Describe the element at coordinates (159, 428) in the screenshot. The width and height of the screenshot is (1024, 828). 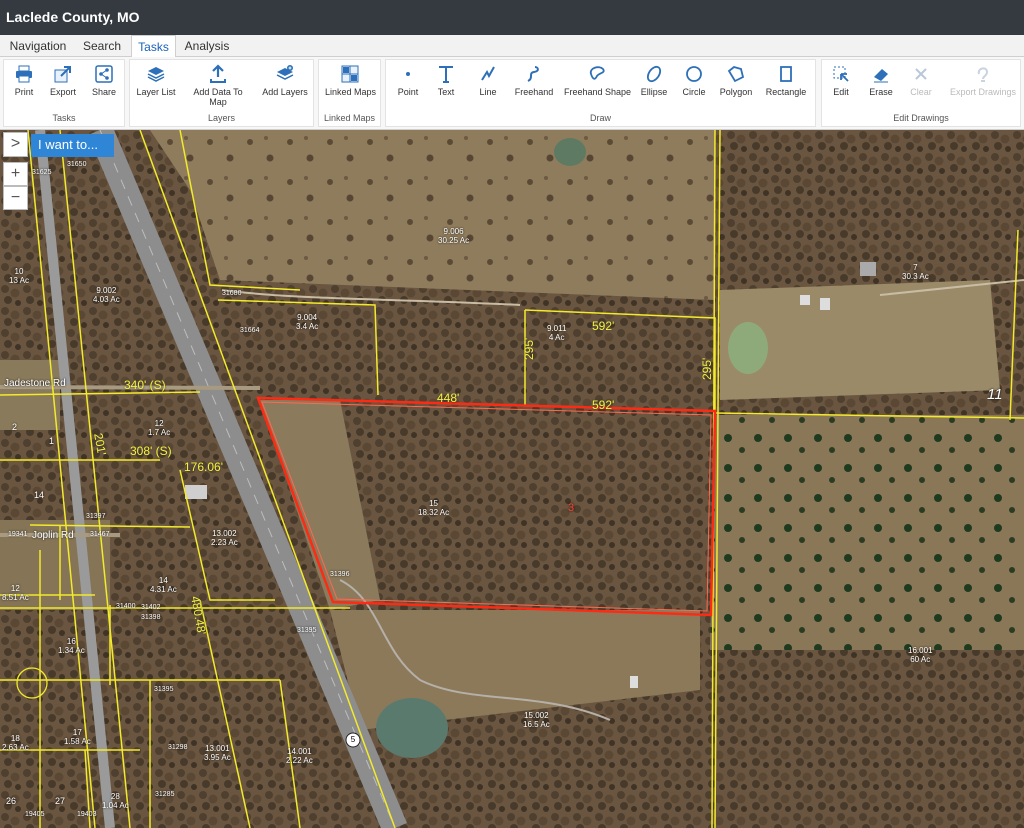
I see `parcel-label: 12 1.7 Ac` at that location.